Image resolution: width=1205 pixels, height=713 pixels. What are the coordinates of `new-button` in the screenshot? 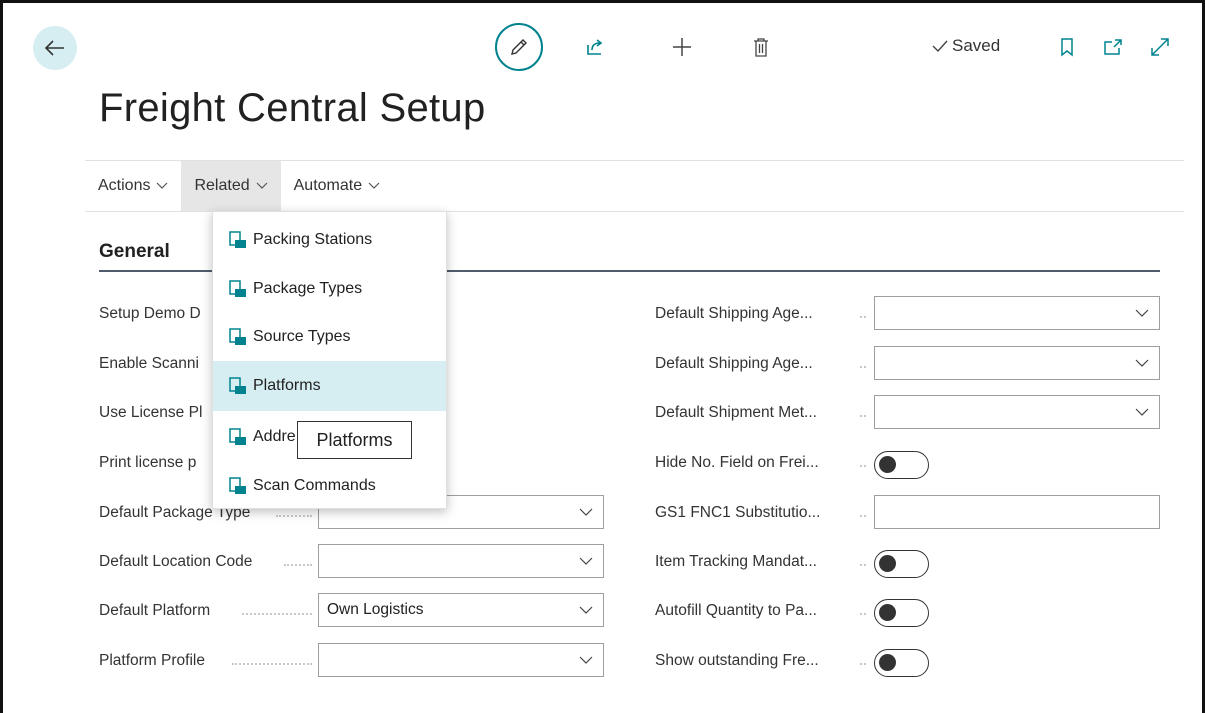 It's located at (682, 47).